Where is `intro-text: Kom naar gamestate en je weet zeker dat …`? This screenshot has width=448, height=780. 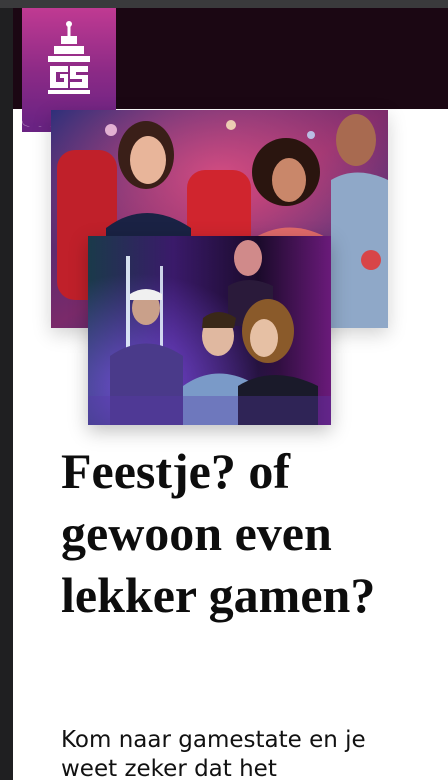
intro-text: Kom naar gamestate en je weet zeker dat … is located at coordinates (213, 753).